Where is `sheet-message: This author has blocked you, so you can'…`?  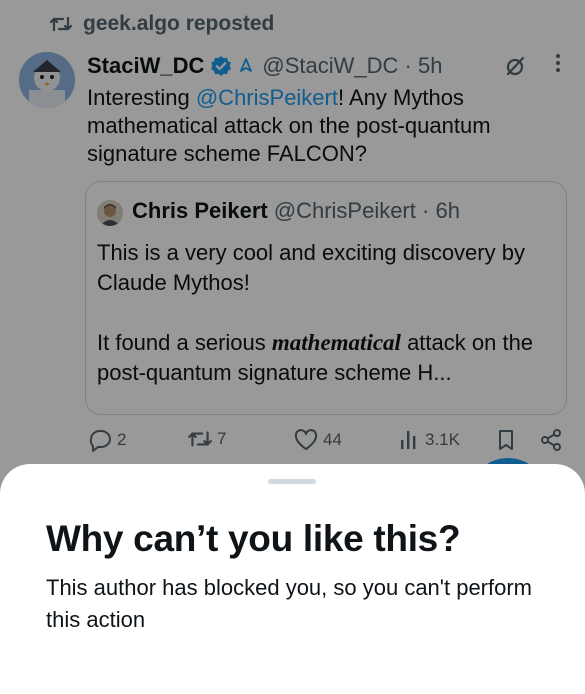 sheet-message: This author has blocked you, so you can'… is located at coordinates (289, 603).